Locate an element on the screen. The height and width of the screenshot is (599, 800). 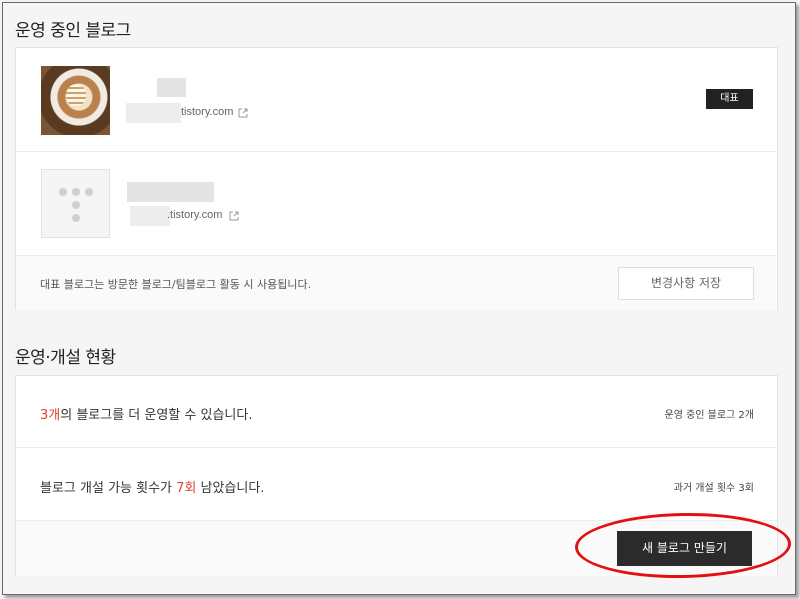
blog-url: tistory.com is located at coordinates (207, 112).